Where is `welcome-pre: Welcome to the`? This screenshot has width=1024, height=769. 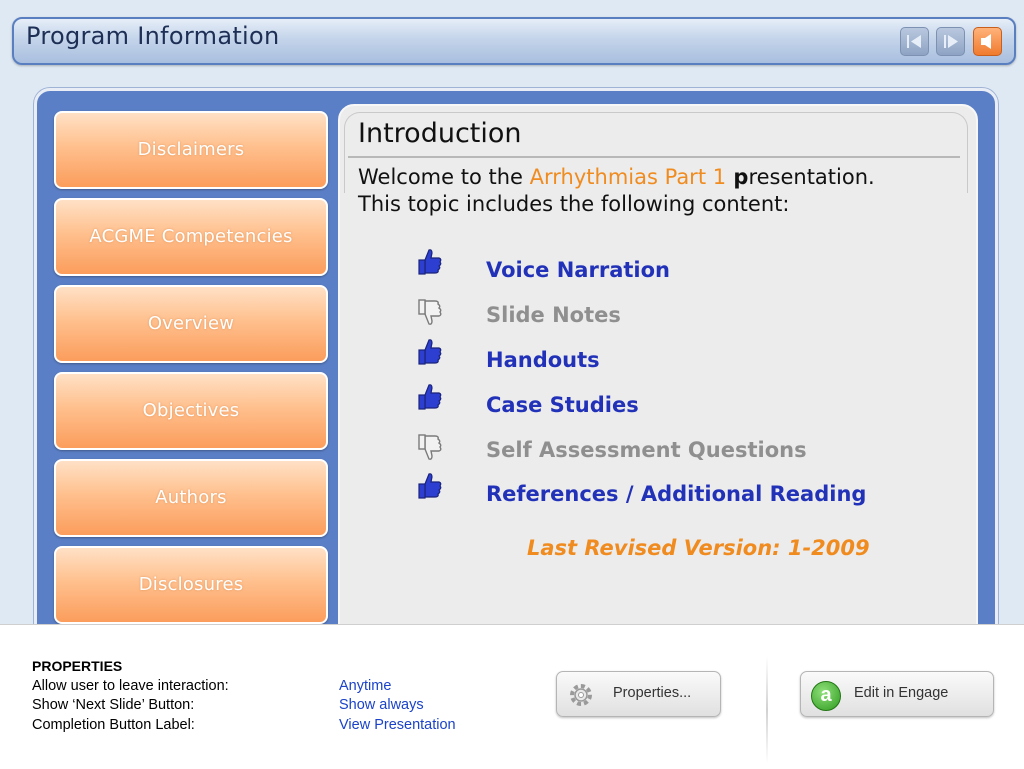 welcome-pre: Welcome to the is located at coordinates (444, 177).